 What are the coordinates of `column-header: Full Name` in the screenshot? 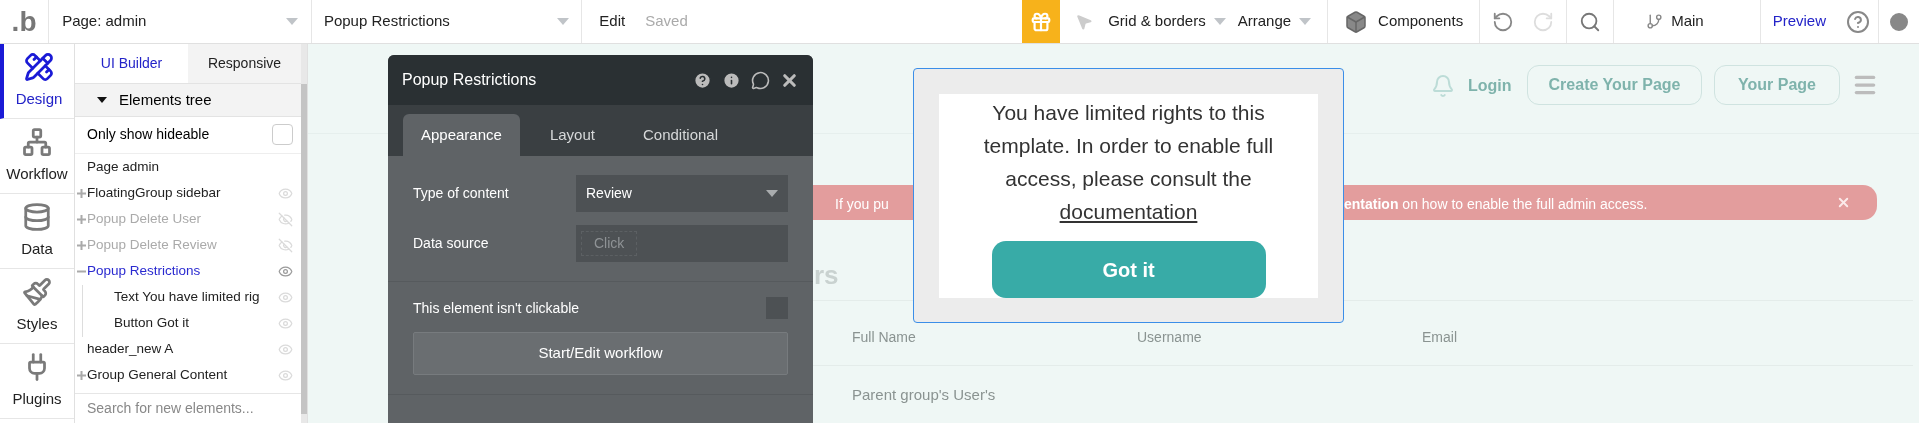 It's located at (884, 337).